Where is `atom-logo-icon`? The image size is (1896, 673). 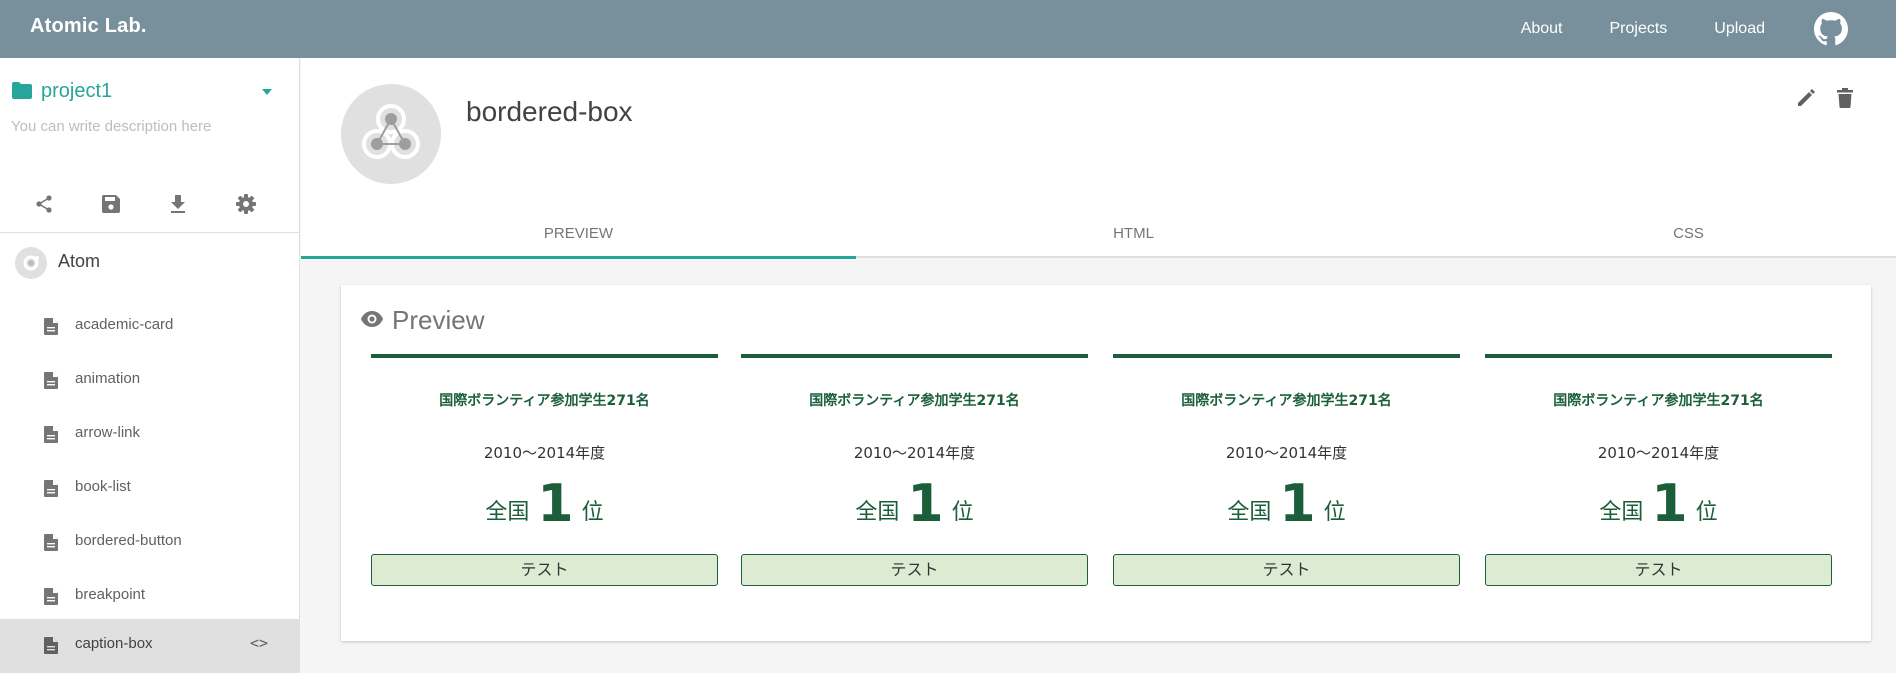
atom-logo-icon is located at coordinates (391, 131).